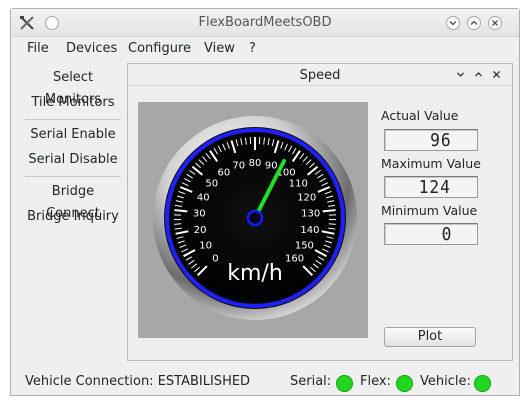  What do you see at coordinates (91, 48) in the screenshot?
I see `menu-devices: Devices` at bounding box center [91, 48].